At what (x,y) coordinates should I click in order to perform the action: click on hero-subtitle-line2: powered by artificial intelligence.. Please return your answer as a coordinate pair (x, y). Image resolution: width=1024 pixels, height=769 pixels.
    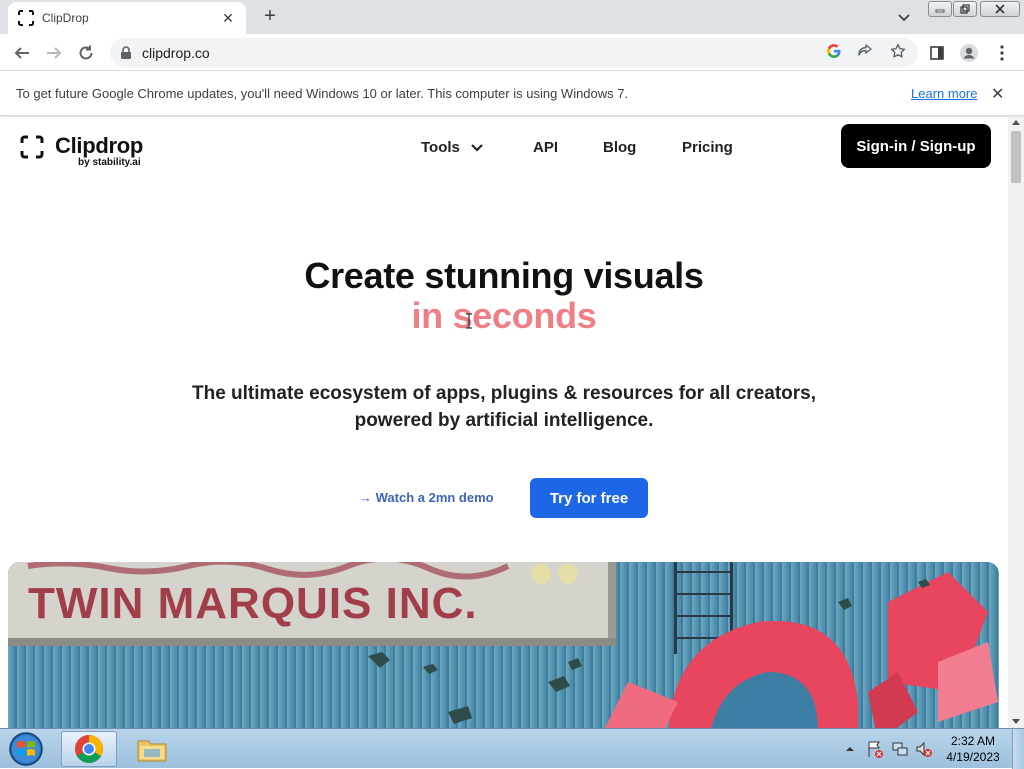
    Looking at the image, I should click on (504, 420).